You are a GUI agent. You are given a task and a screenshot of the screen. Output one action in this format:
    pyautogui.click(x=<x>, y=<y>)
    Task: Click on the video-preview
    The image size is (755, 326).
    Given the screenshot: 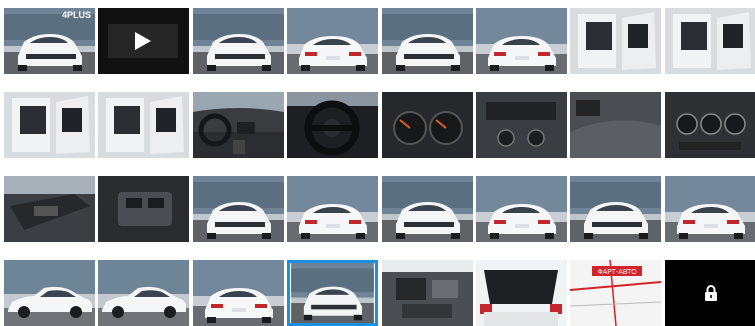 What is the action you would take?
    pyautogui.click(x=143, y=41)
    